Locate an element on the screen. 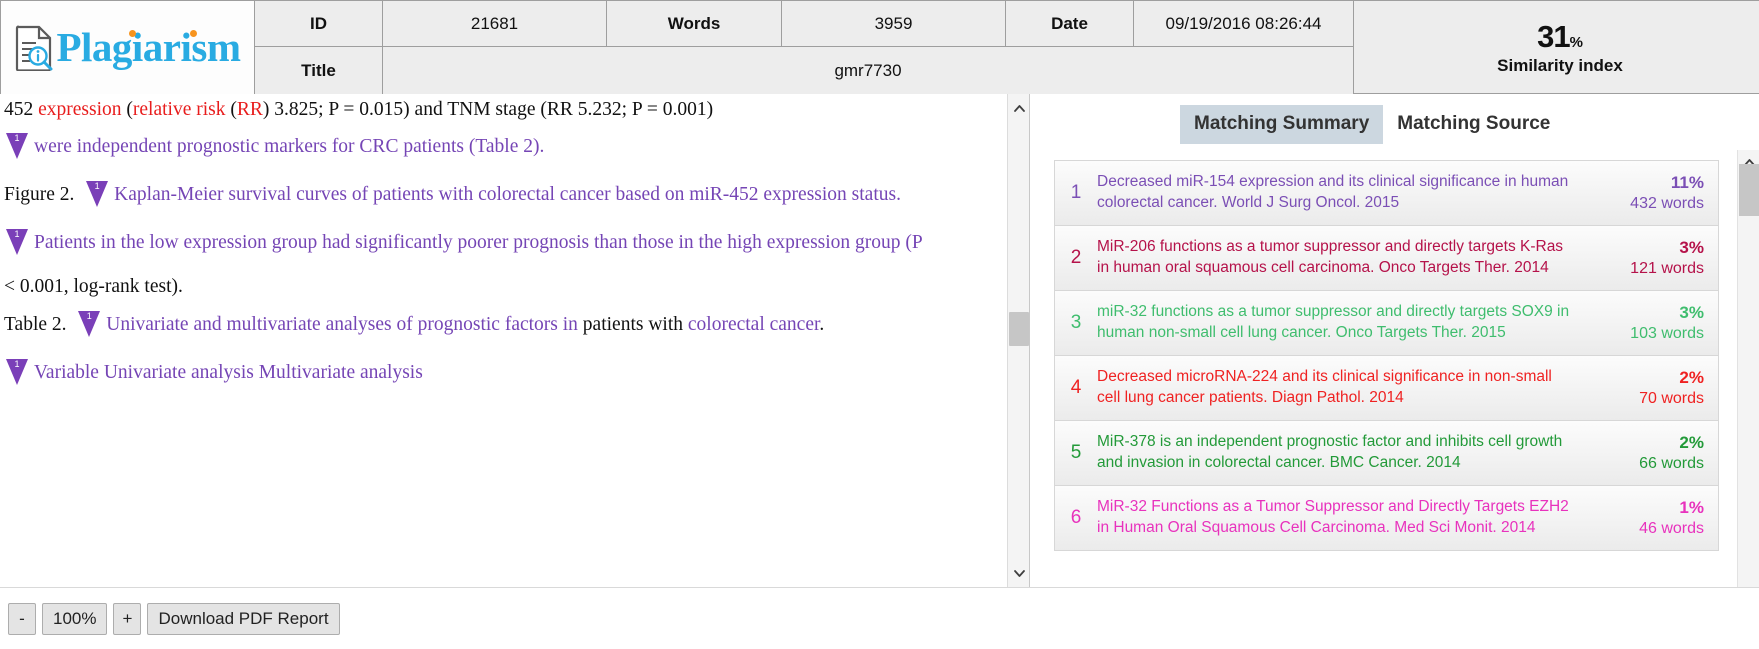 The width and height of the screenshot is (1759, 649). zoom-in-button: + is located at coordinates (127, 618).